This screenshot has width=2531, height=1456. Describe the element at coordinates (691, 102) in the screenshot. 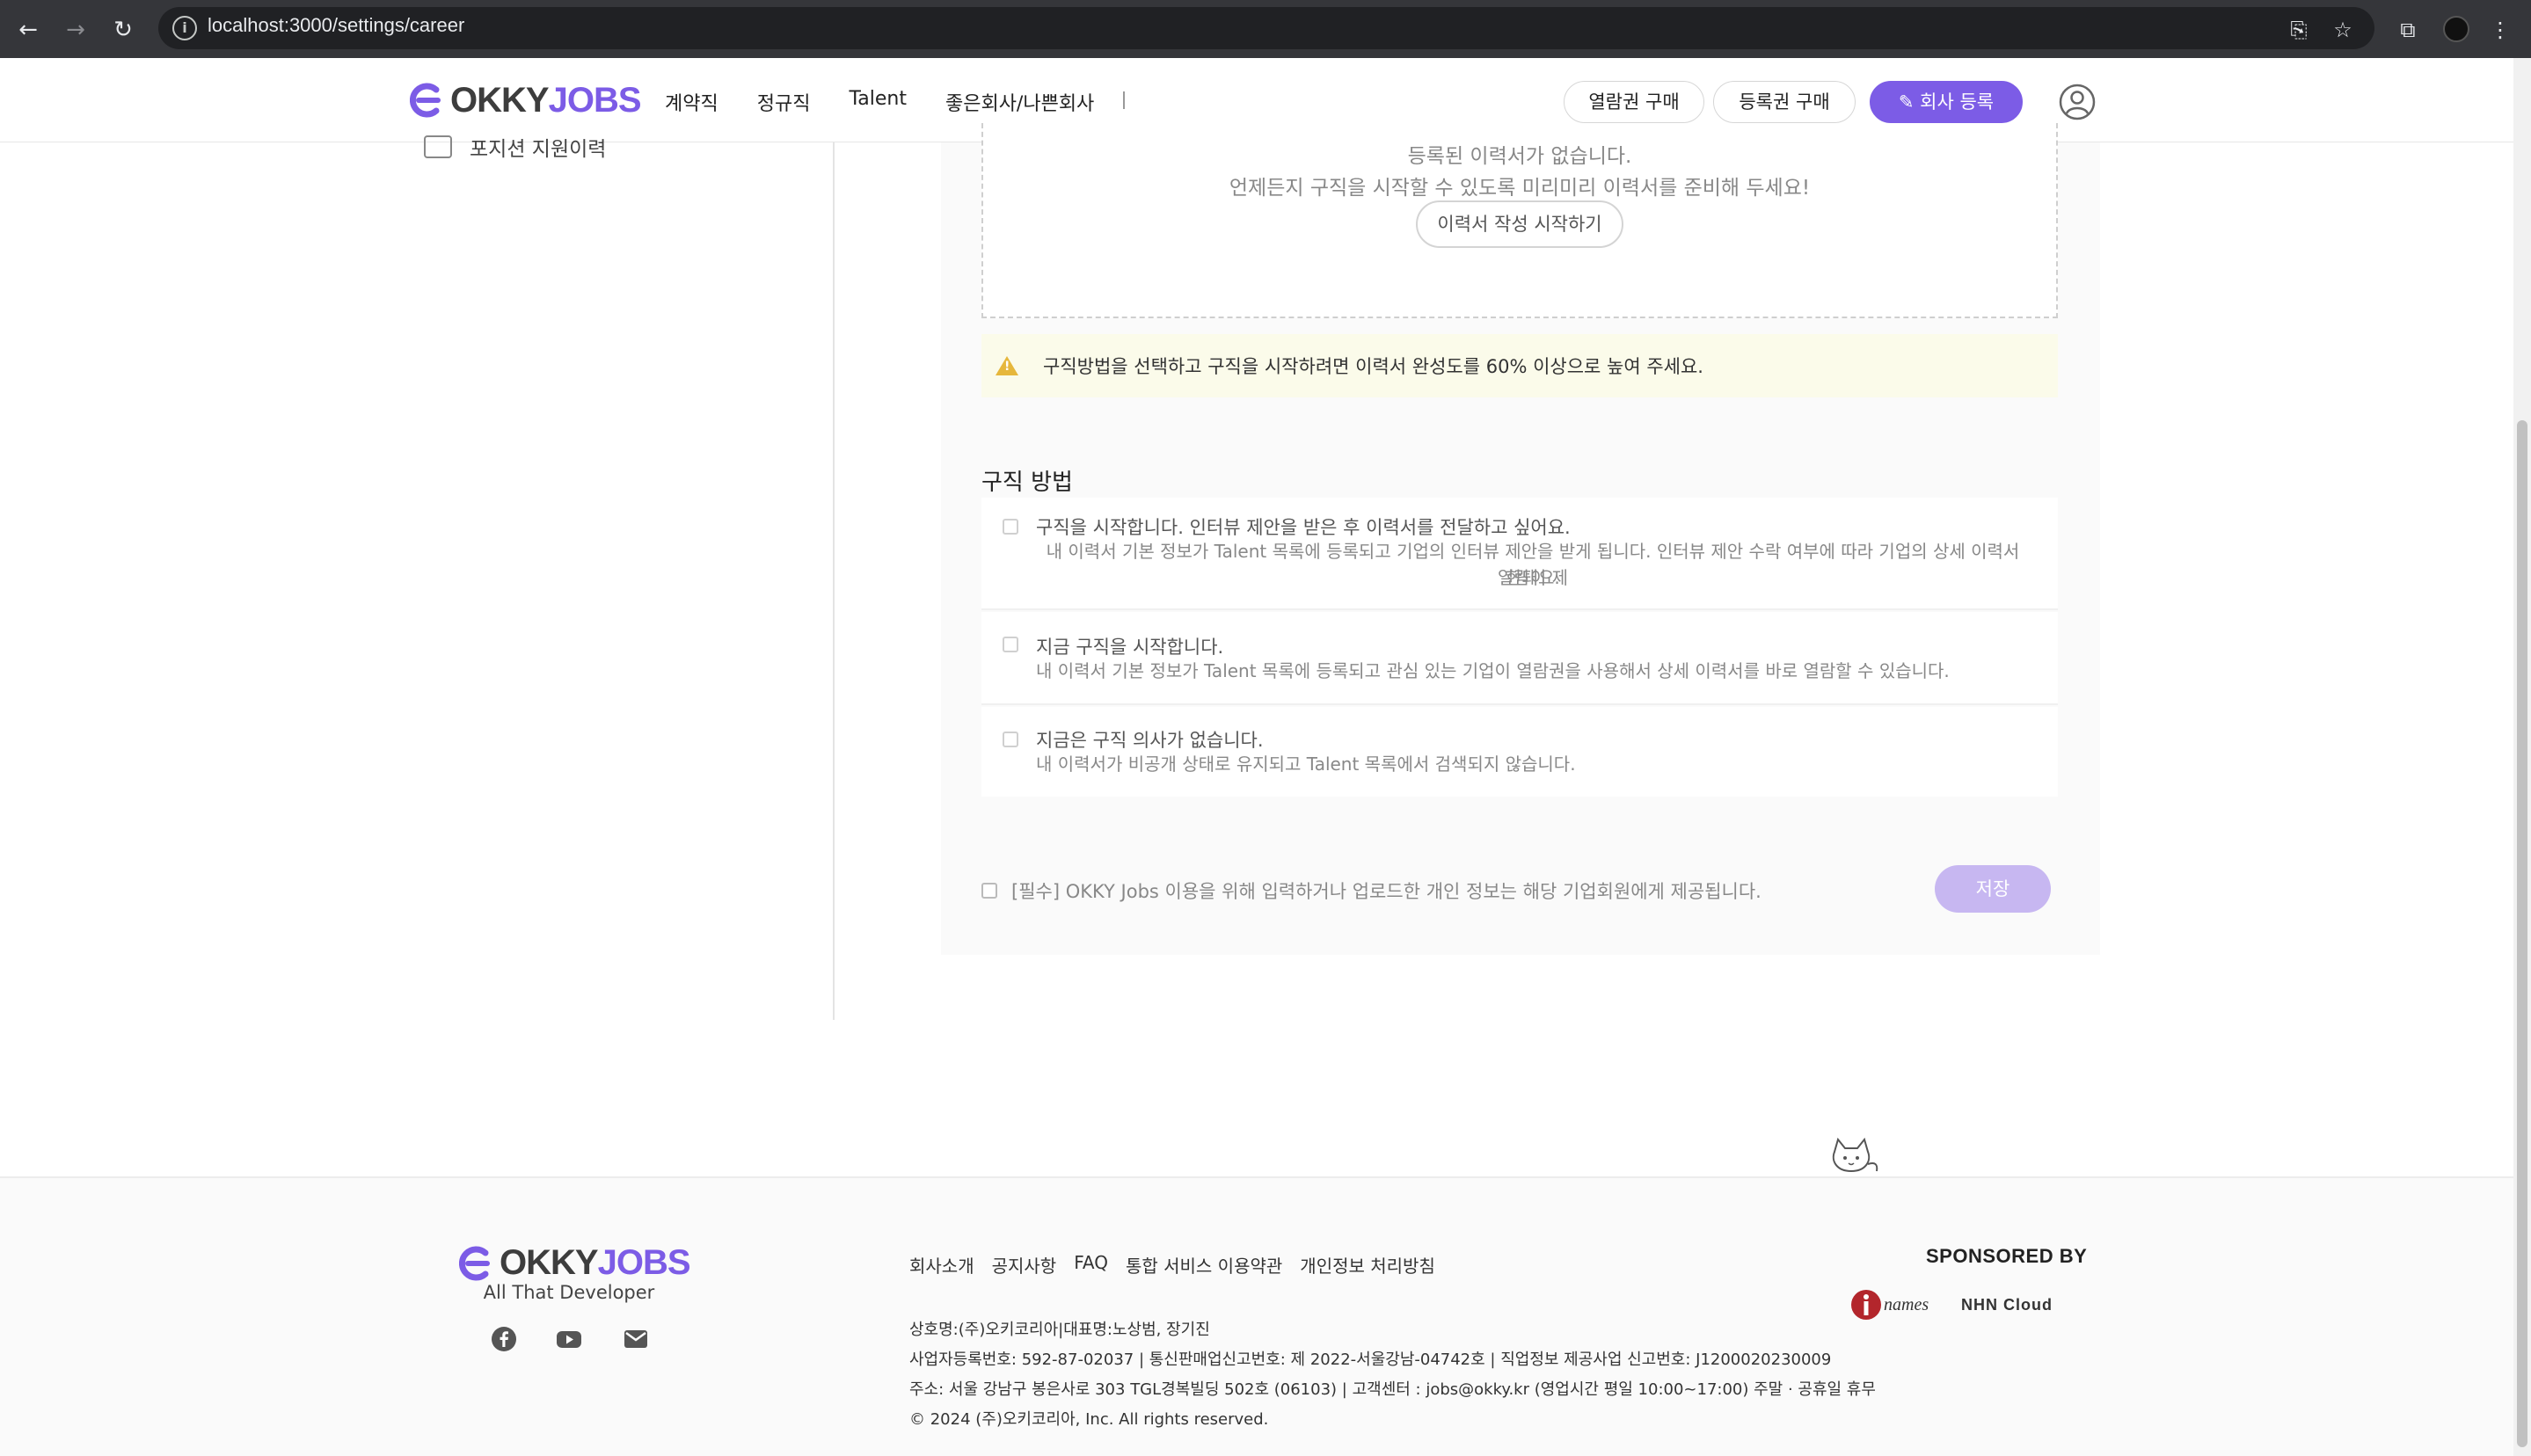

I see `nav-contract: 계약직` at that location.